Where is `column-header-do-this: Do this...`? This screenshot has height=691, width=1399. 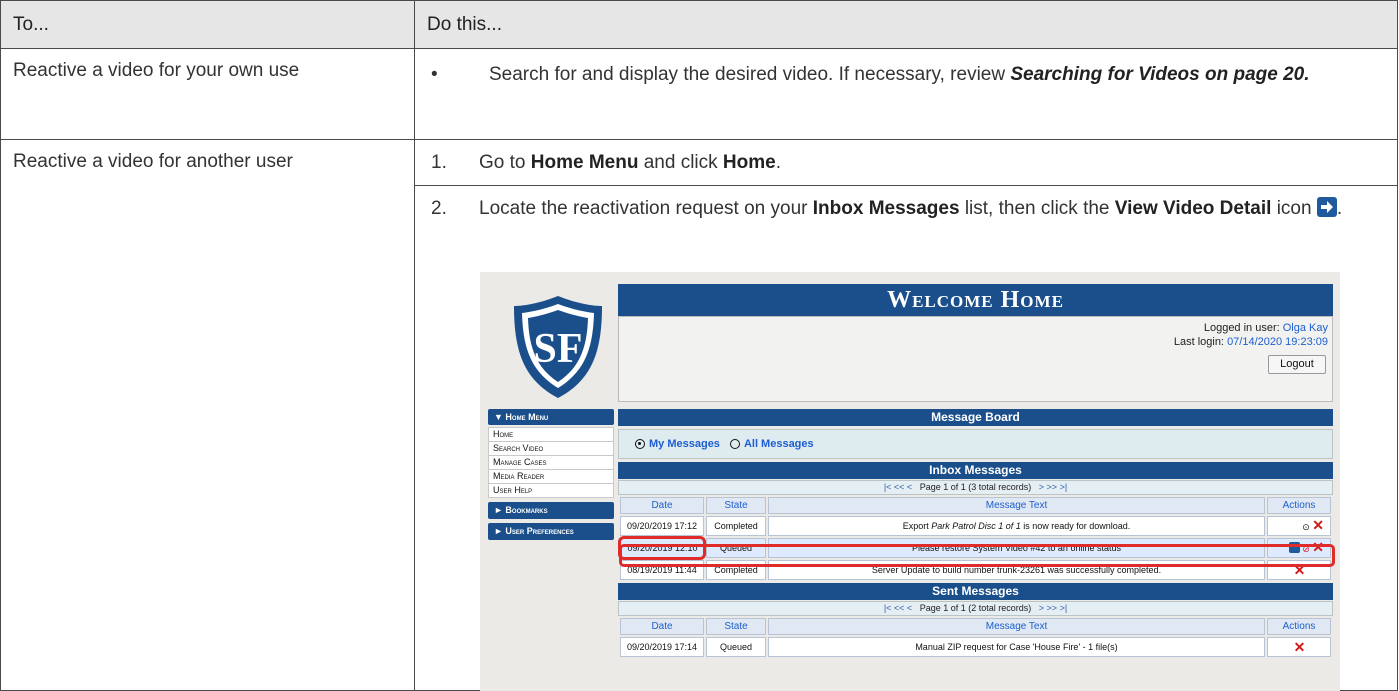
column-header-do-this: Do this... is located at coordinates (906, 24).